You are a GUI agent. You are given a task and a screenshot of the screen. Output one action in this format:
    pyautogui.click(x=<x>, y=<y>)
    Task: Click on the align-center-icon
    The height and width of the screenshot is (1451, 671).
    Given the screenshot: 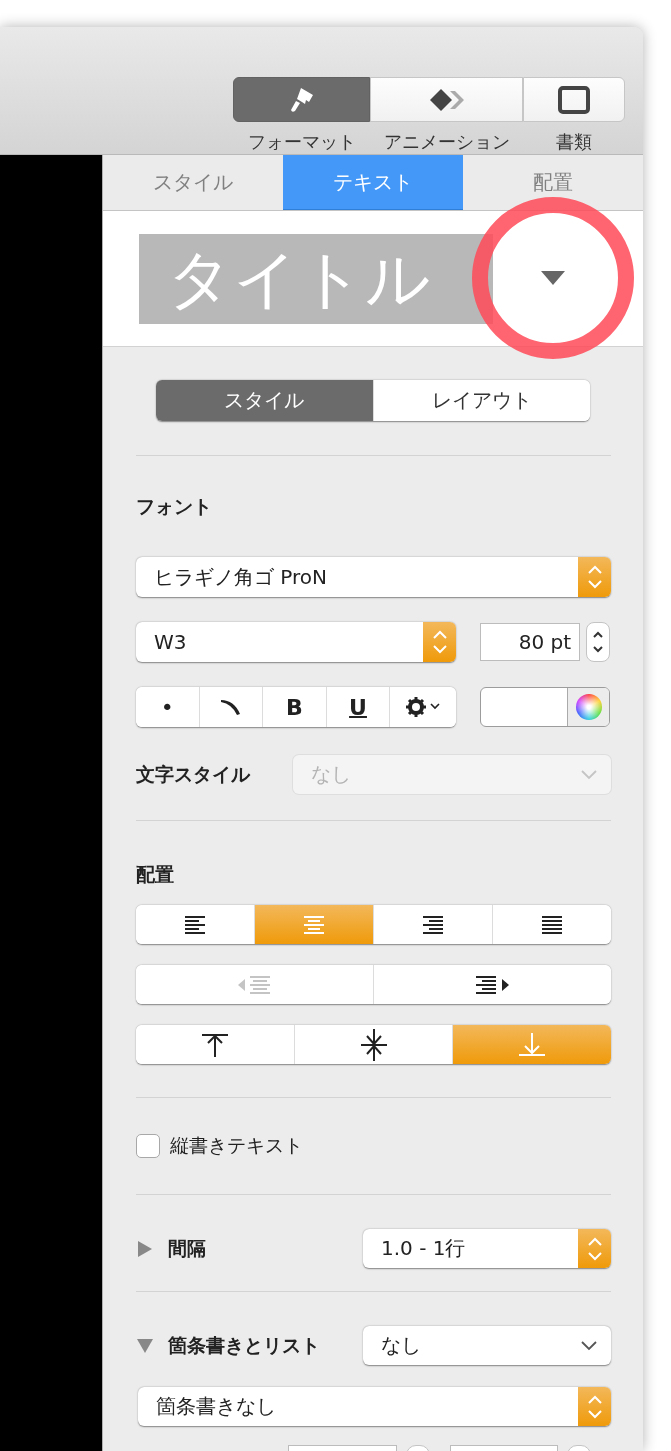 What is the action you would take?
    pyautogui.click(x=314, y=924)
    